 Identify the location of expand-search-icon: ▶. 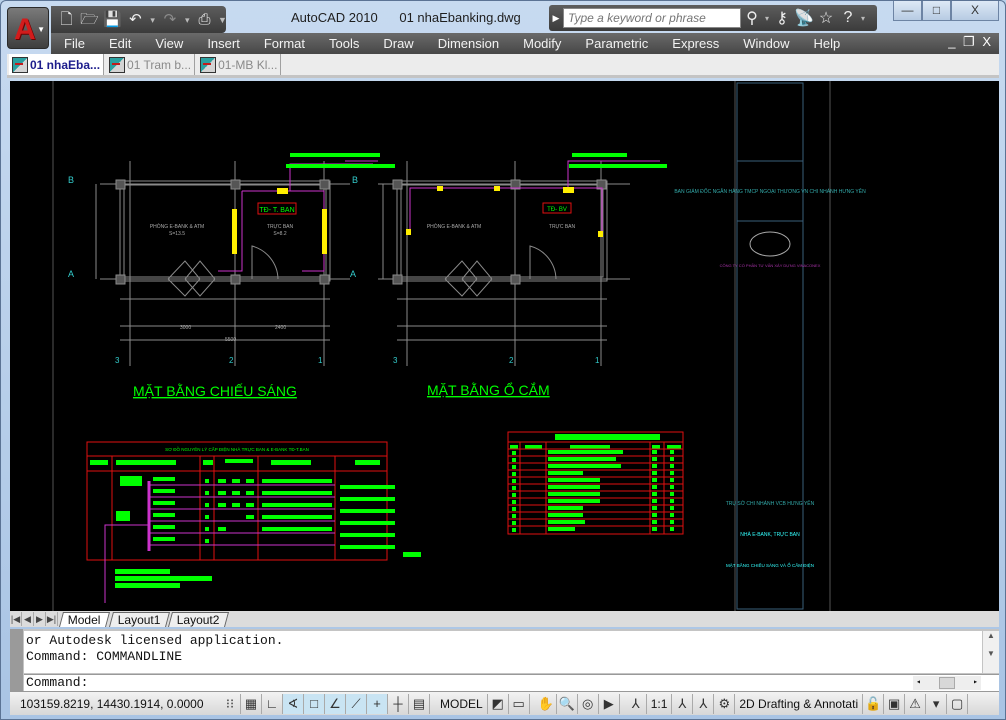
(556, 18).